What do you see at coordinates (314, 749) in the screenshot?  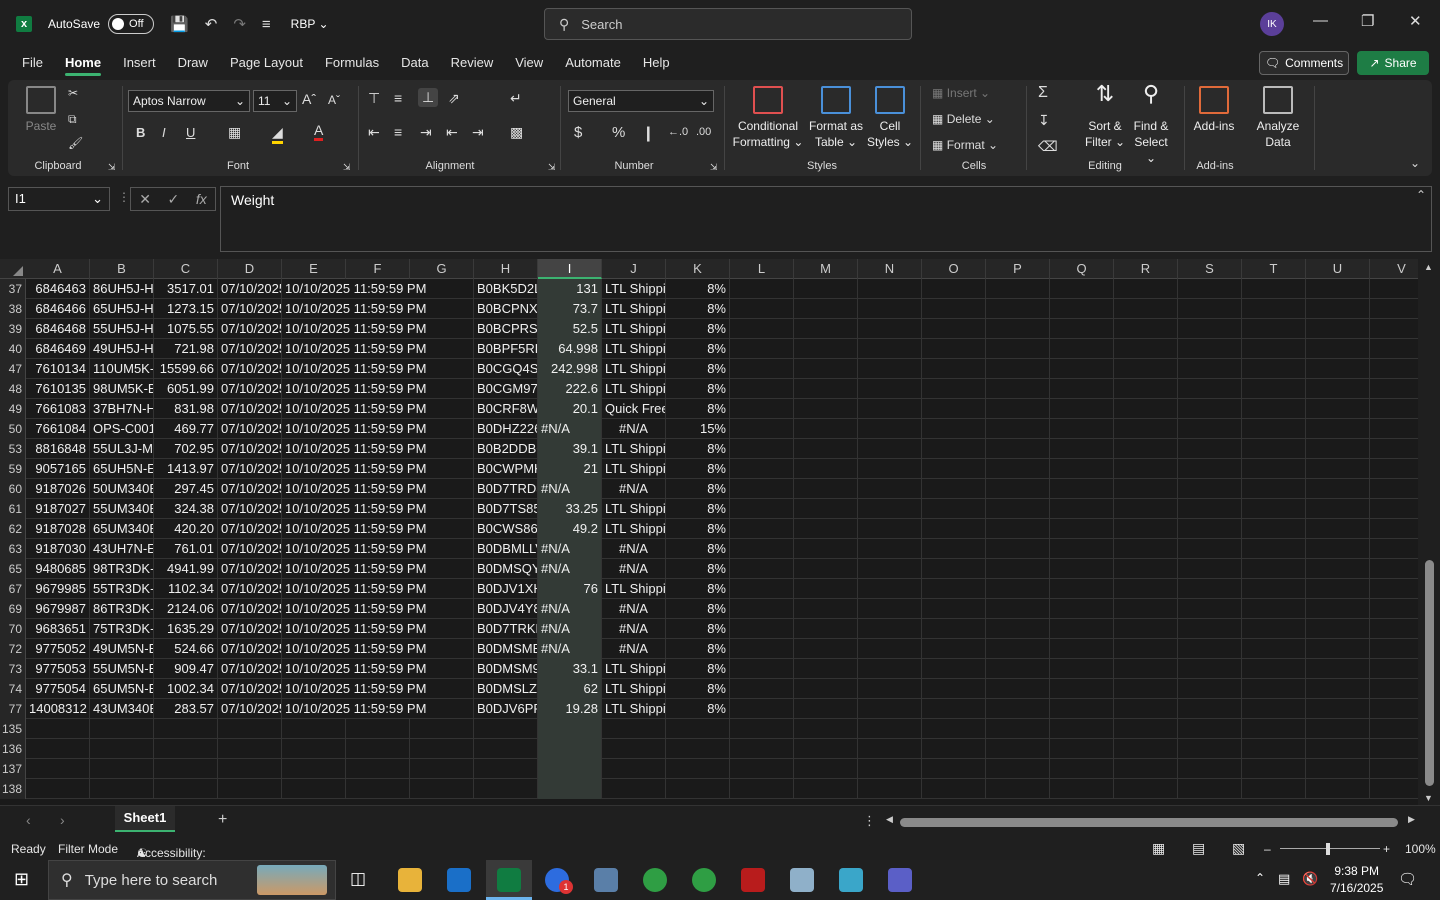 I see `cell-e` at bounding box center [314, 749].